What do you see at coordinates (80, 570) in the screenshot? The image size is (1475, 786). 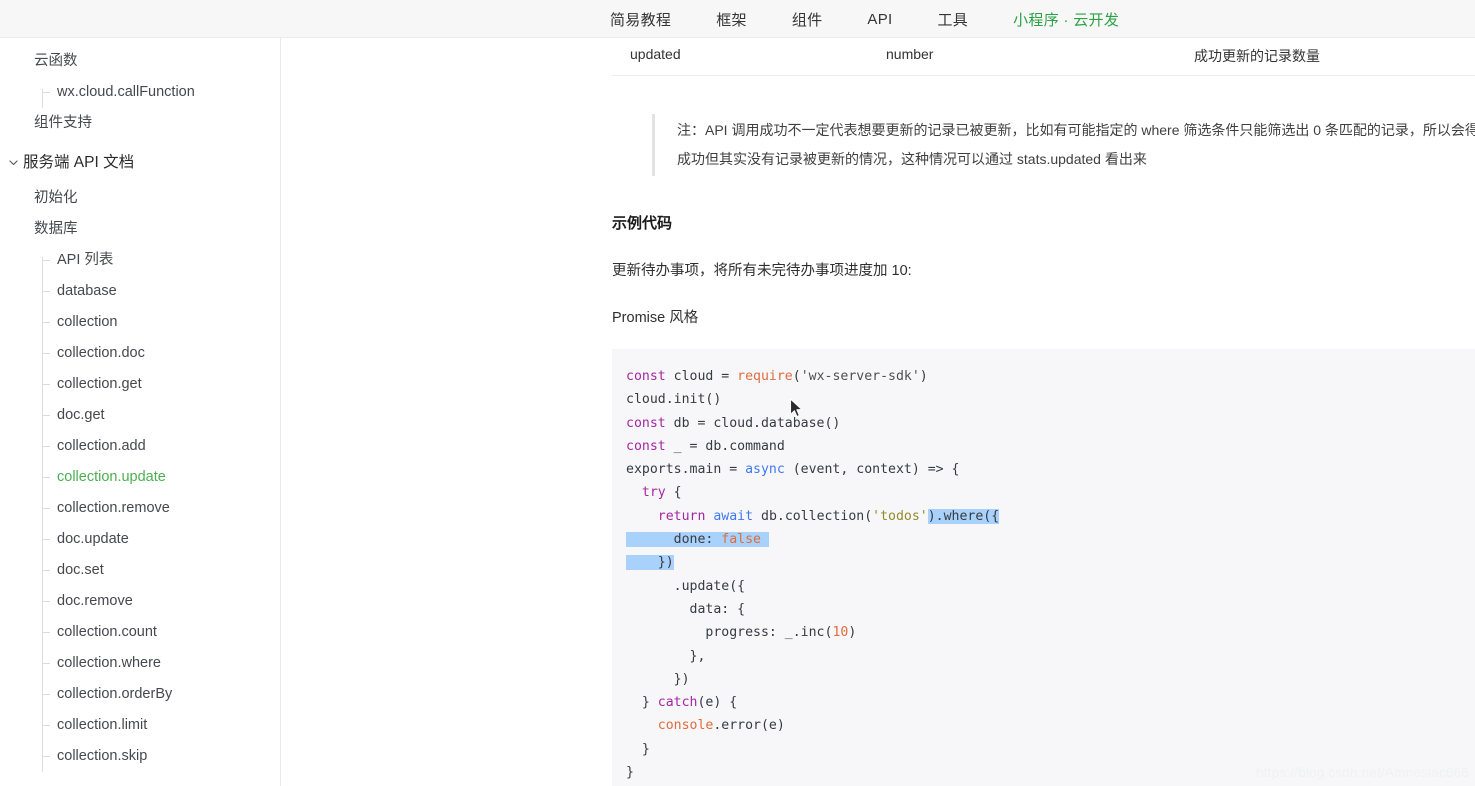 I see `sidebar-item-label: doc.set` at bounding box center [80, 570].